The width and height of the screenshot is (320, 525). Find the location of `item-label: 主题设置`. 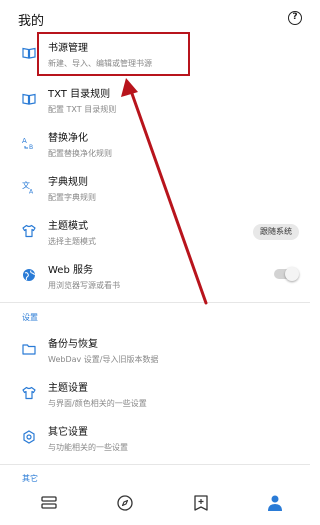

item-label: 主题设置 is located at coordinates (68, 388).